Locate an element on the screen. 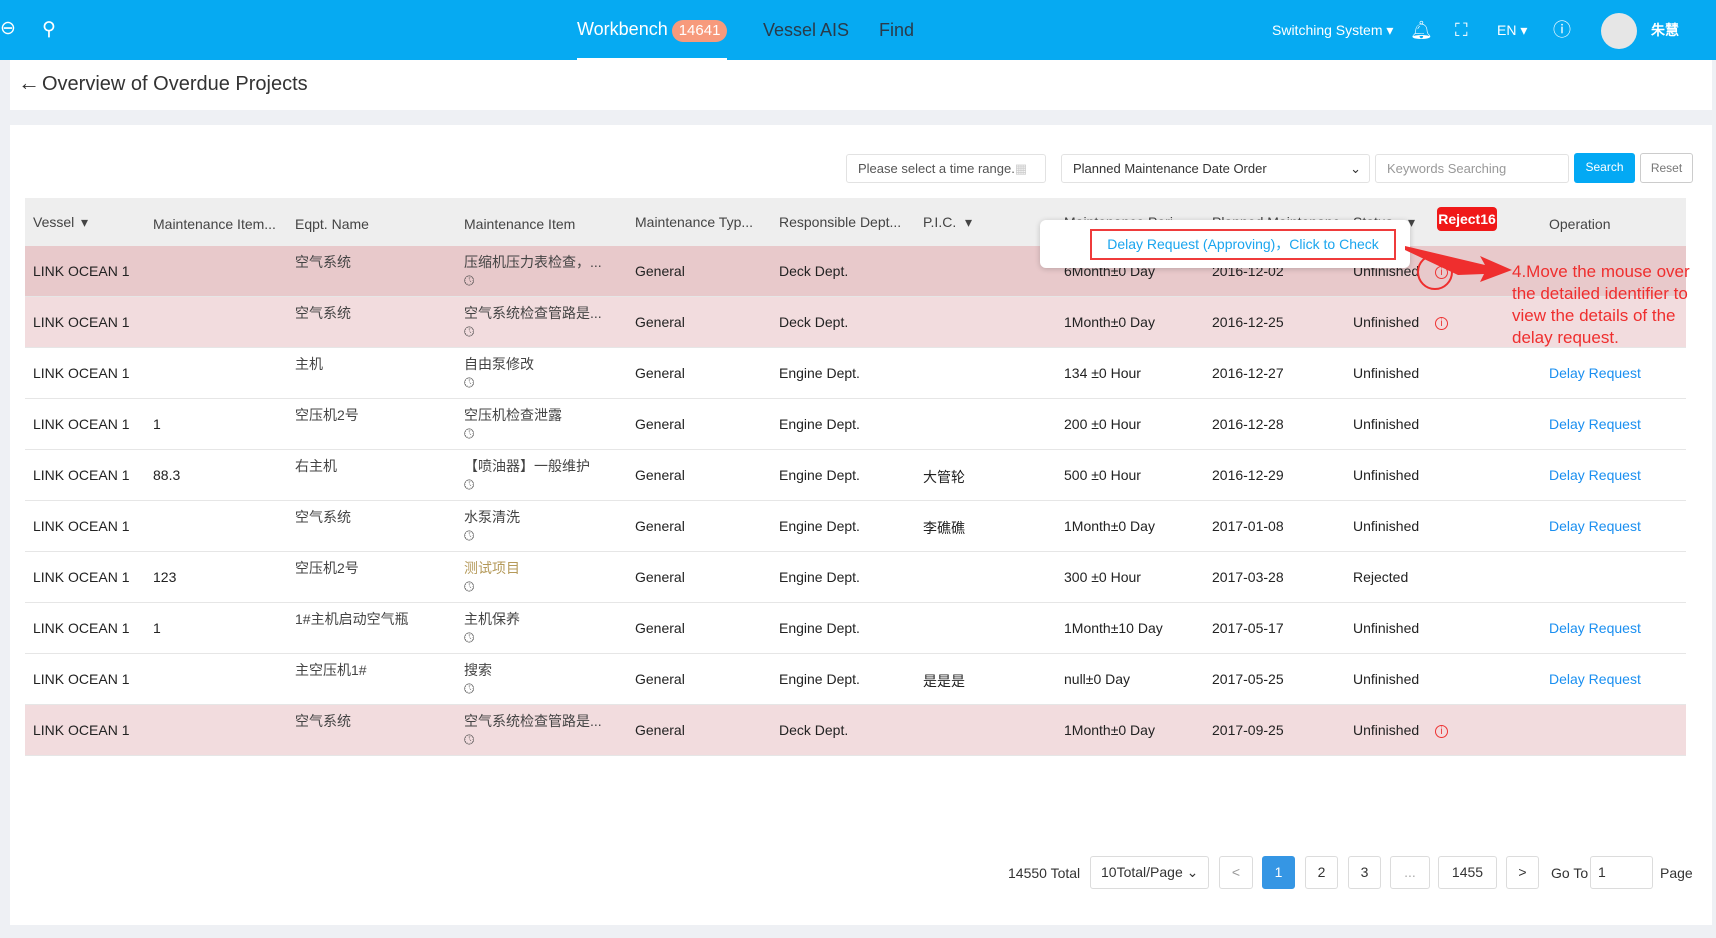 The height and width of the screenshot is (938, 1716). page-size-value: 10Total/Page is located at coordinates (1142, 872).